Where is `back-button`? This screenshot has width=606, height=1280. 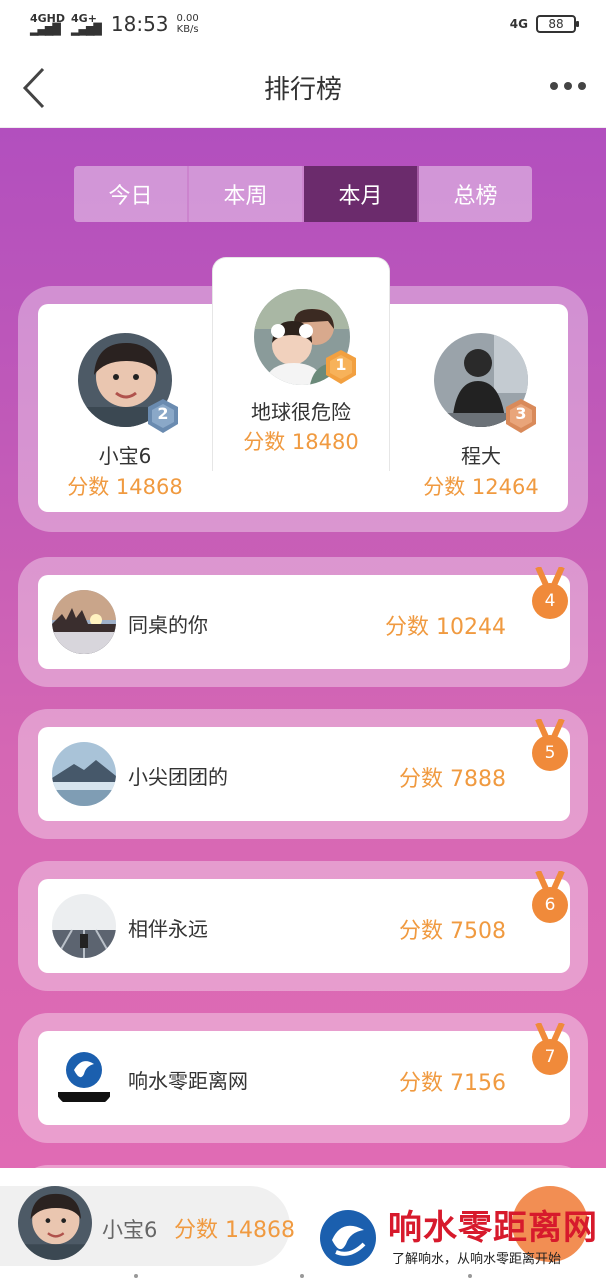 back-button is located at coordinates (34, 88).